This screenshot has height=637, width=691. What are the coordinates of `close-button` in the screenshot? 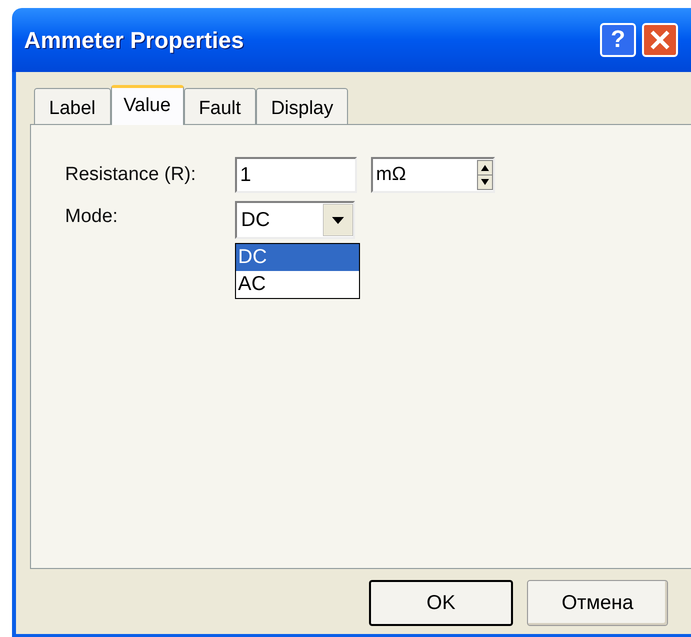 It's located at (660, 40).